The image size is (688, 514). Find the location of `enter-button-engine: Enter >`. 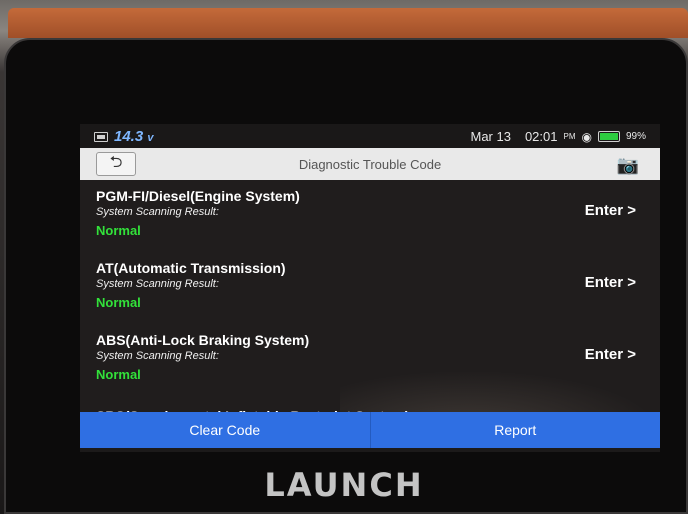

enter-button-engine: Enter > is located at coordinates (610, 210).